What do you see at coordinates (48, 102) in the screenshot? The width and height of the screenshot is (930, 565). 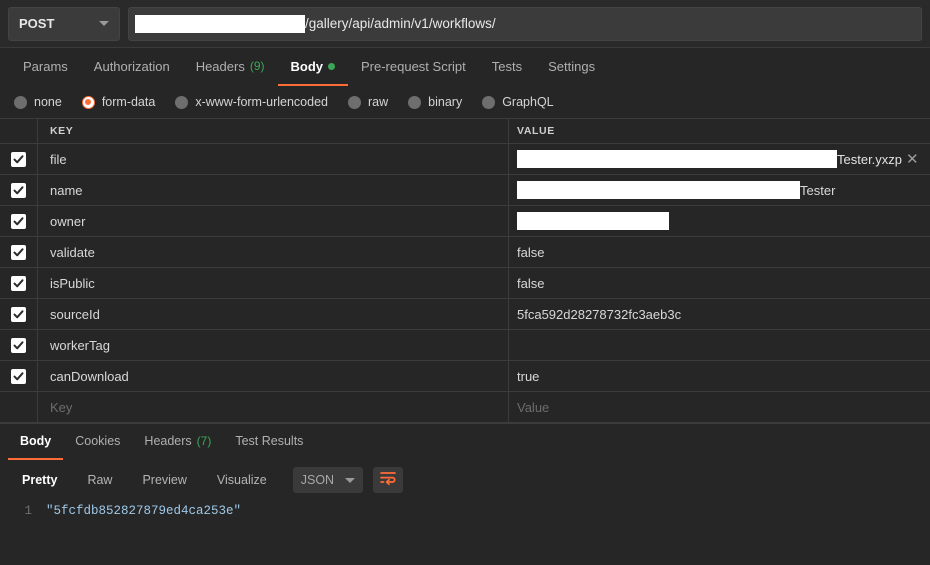 I see `body-type-none-label: none` at bounding box center [48, 102].